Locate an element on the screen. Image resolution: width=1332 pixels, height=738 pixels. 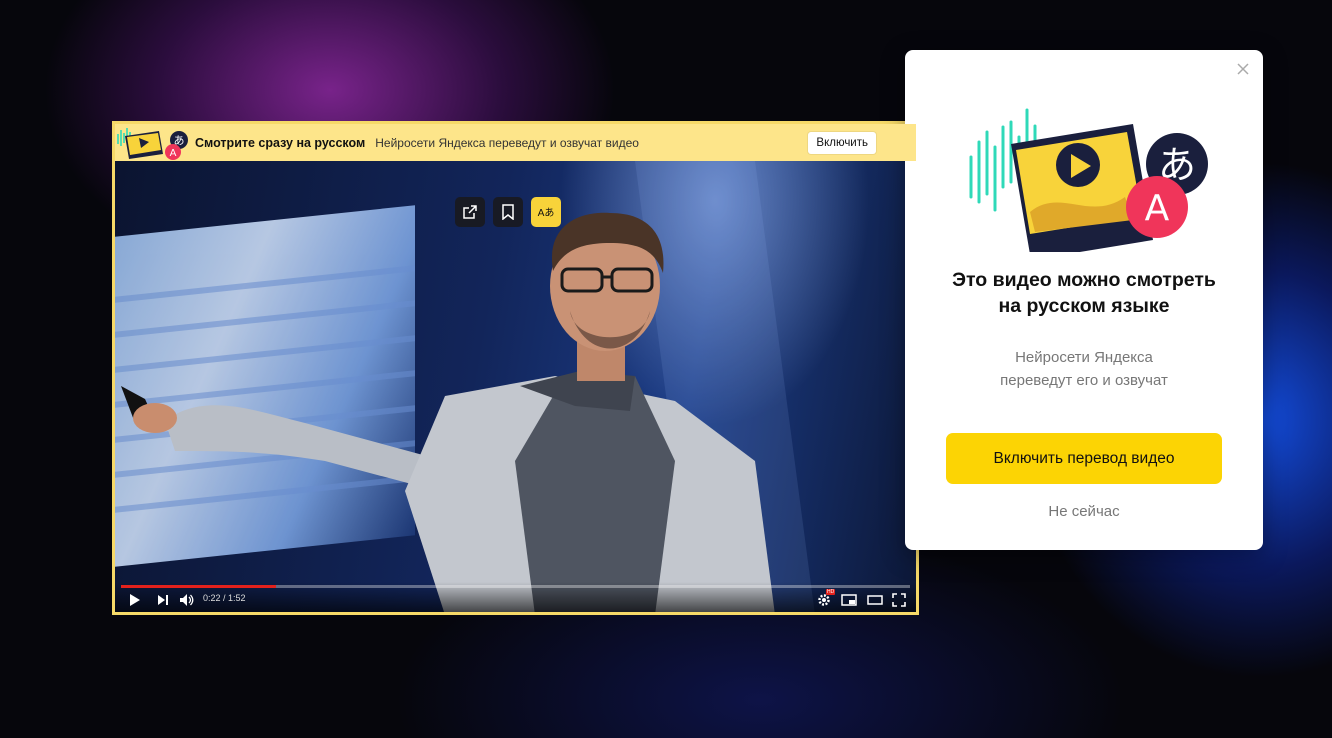
play-button is located at coordinates (135, 600).